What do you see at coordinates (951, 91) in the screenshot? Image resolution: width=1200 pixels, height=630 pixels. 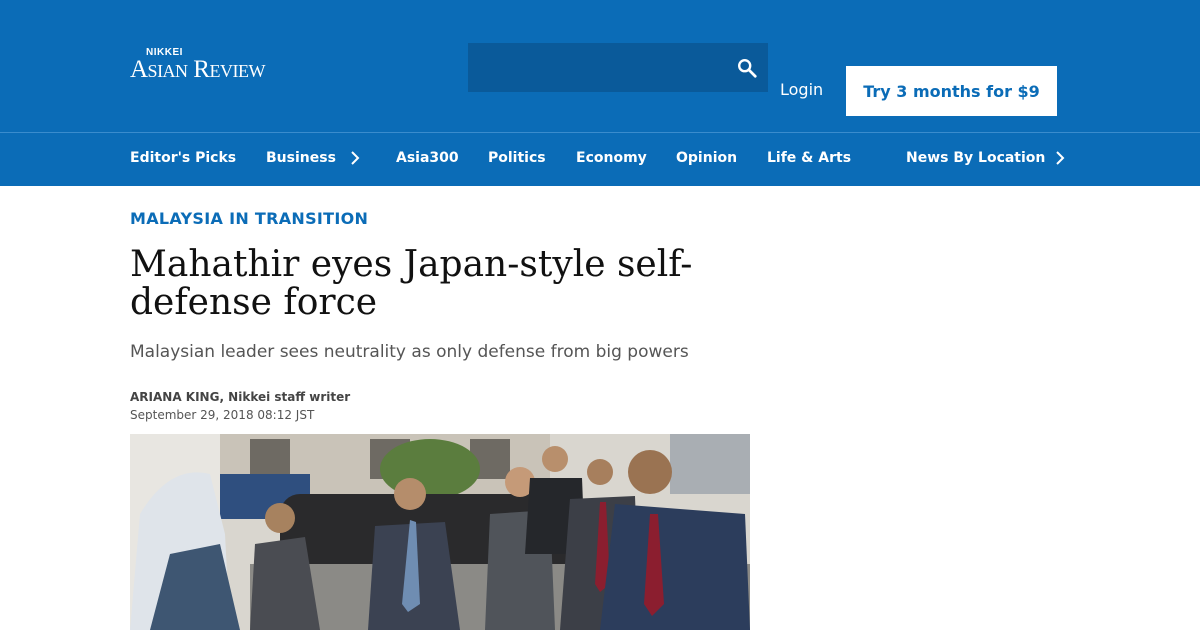 I see `subscribe-button: Try 3 months for $9` at bounding box center [951, 91].